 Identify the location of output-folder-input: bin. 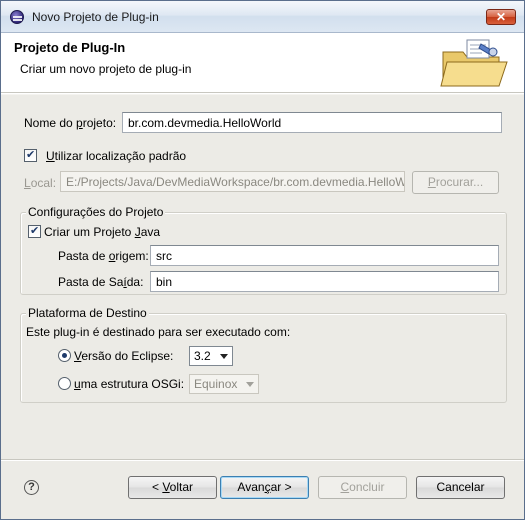
(324, 281).